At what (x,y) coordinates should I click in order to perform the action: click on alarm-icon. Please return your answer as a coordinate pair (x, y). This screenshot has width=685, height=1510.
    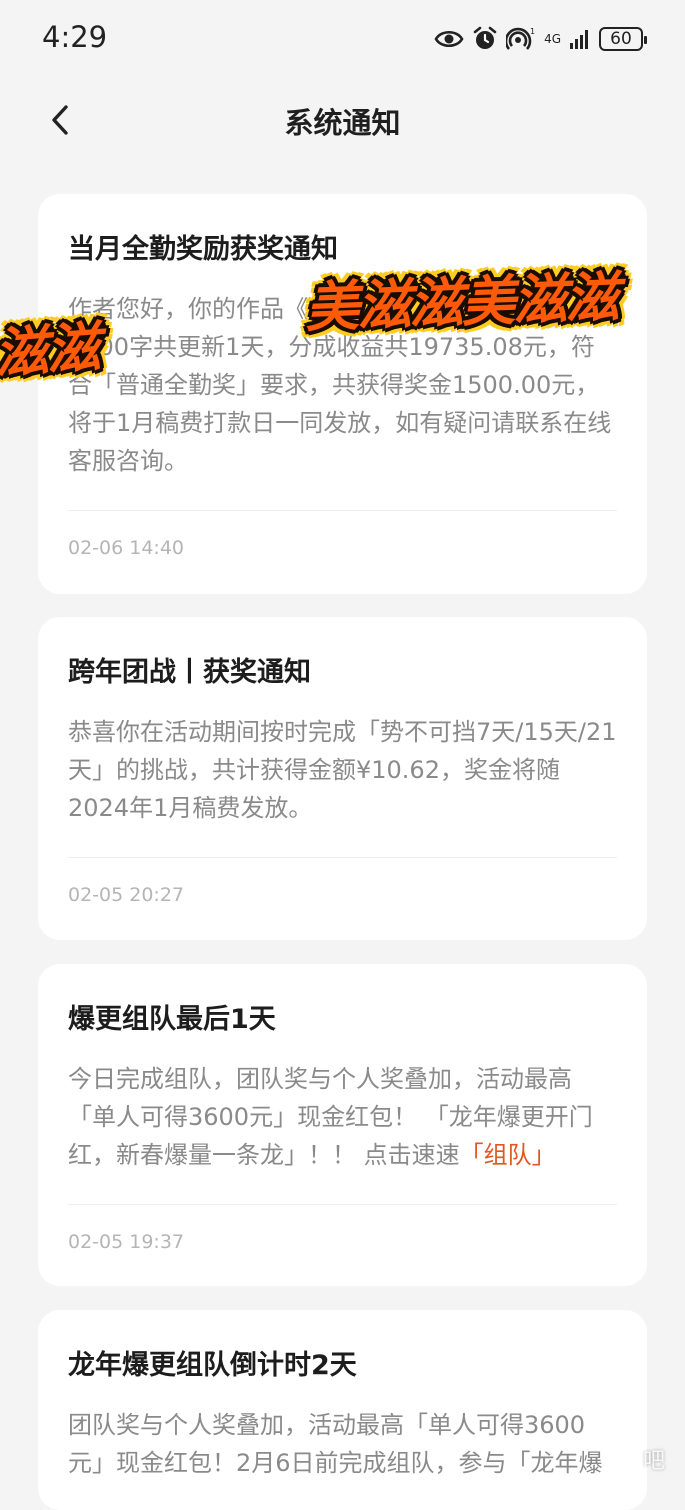
    Looking at the image, I should click on (485, 37).